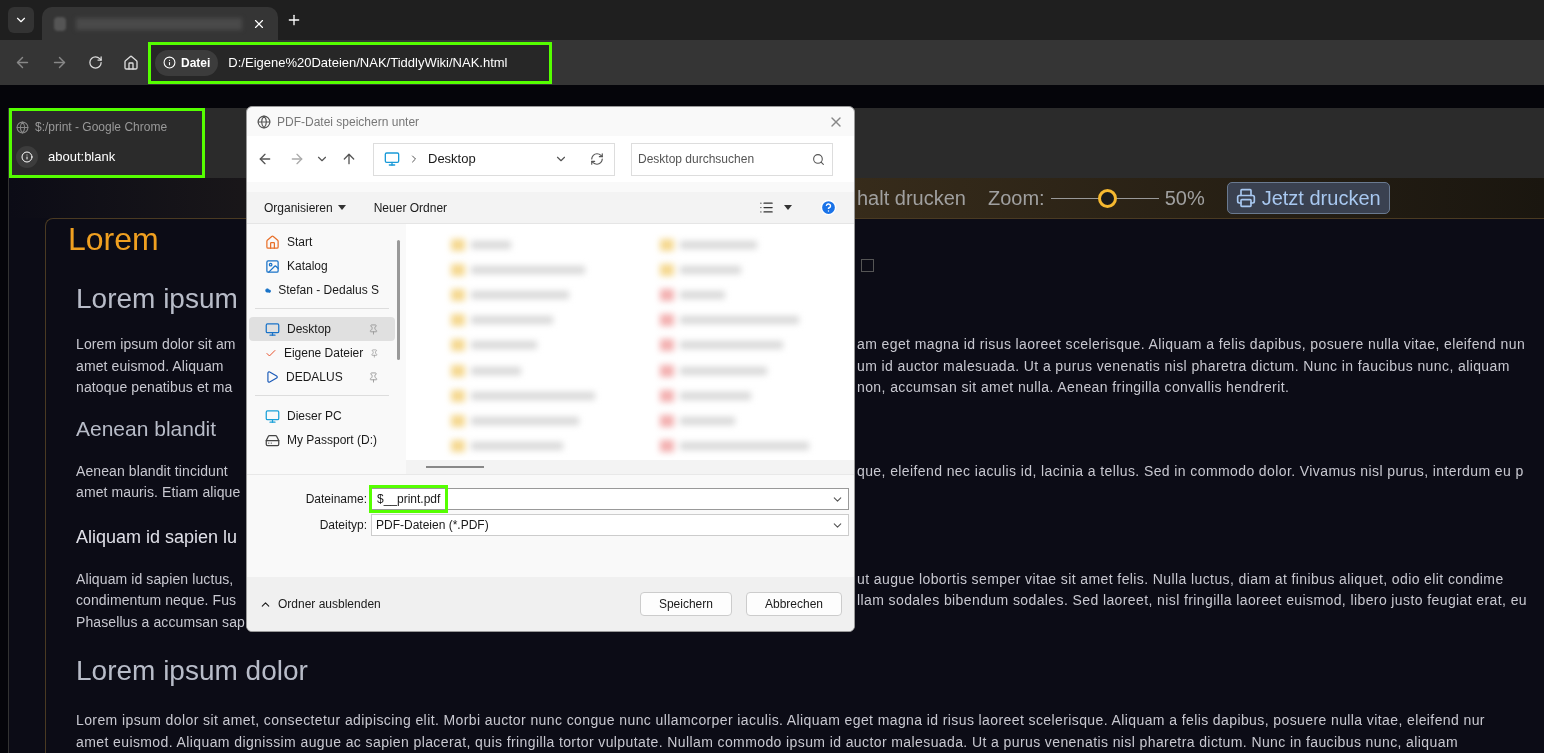  I want to click on search-field: Desktop durchsuchen, so click(732, 159).